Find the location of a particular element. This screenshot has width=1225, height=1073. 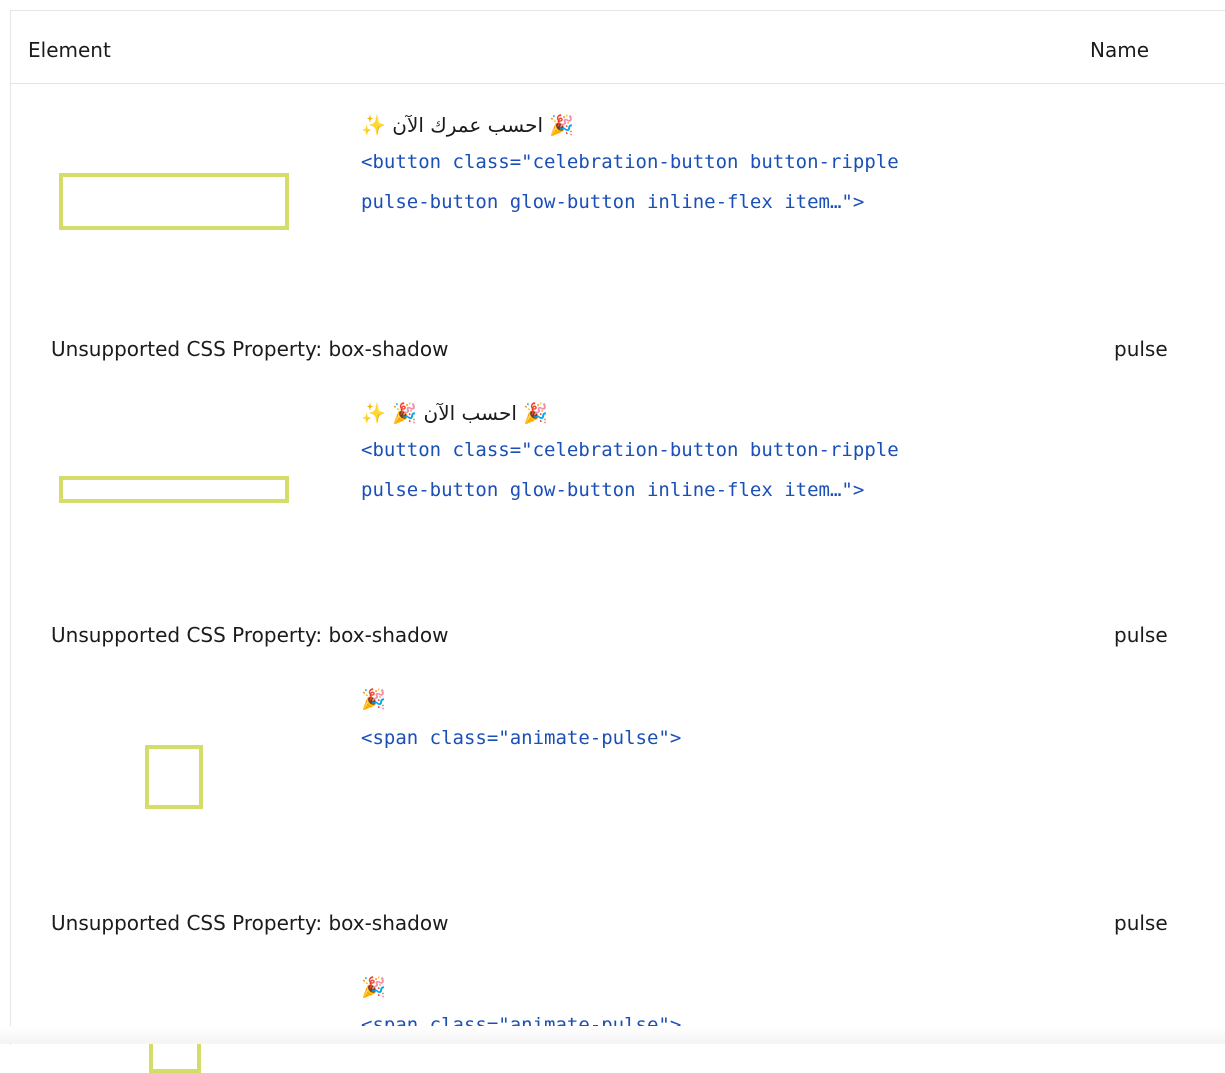

column-header-element: Element is located at coordinates (69, 50).